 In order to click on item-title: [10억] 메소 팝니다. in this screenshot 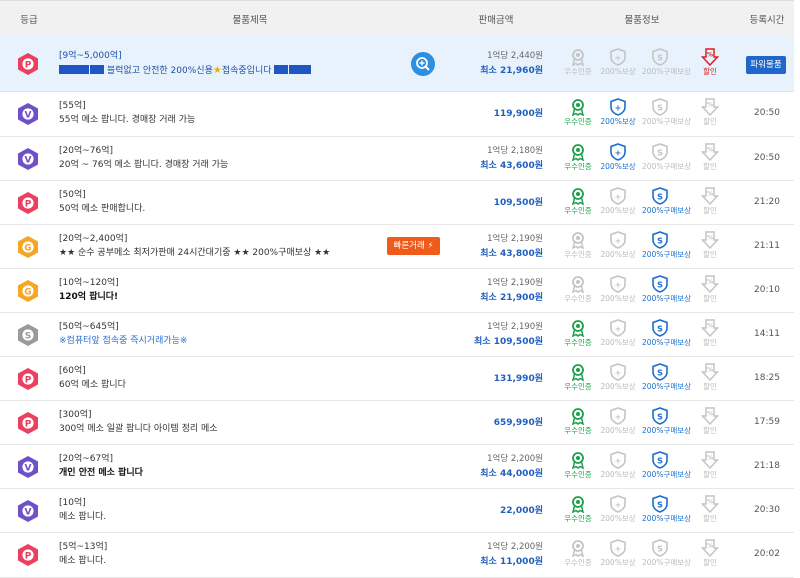, I will do `click(224, 510)`.